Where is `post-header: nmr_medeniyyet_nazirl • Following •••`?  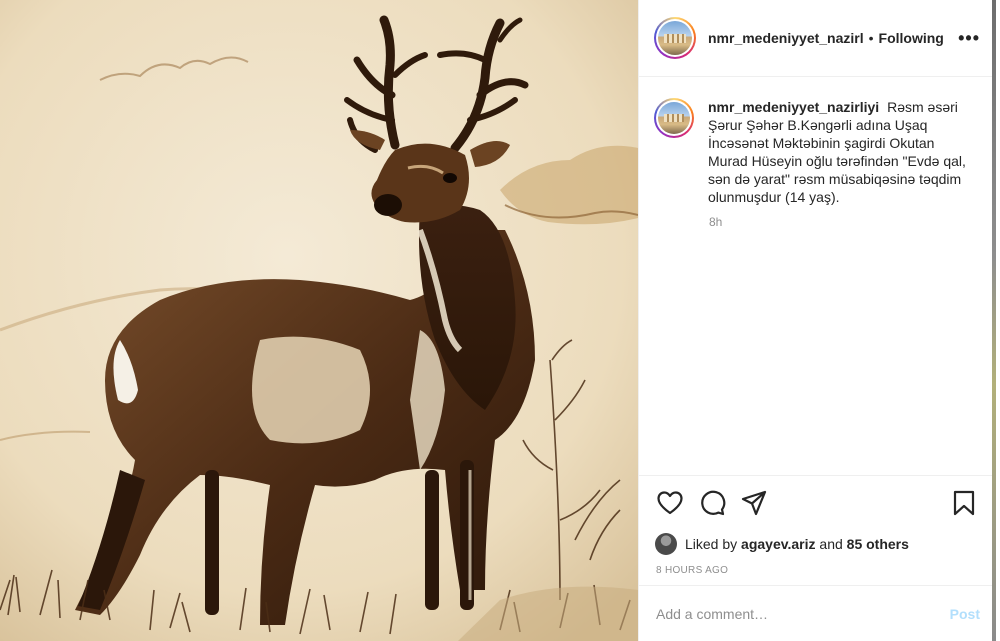
post-header: nmr_medeniyyet_nazirl • Following ••• is located at coordinates (817, 38).